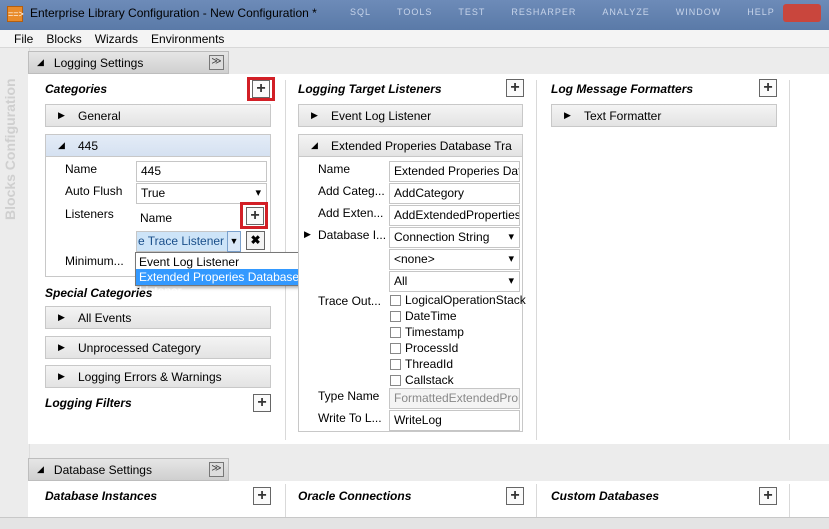  Describe the element at coordinates (414, 523) in the screenshot. I see `horizontal-scrollbar` at that location.